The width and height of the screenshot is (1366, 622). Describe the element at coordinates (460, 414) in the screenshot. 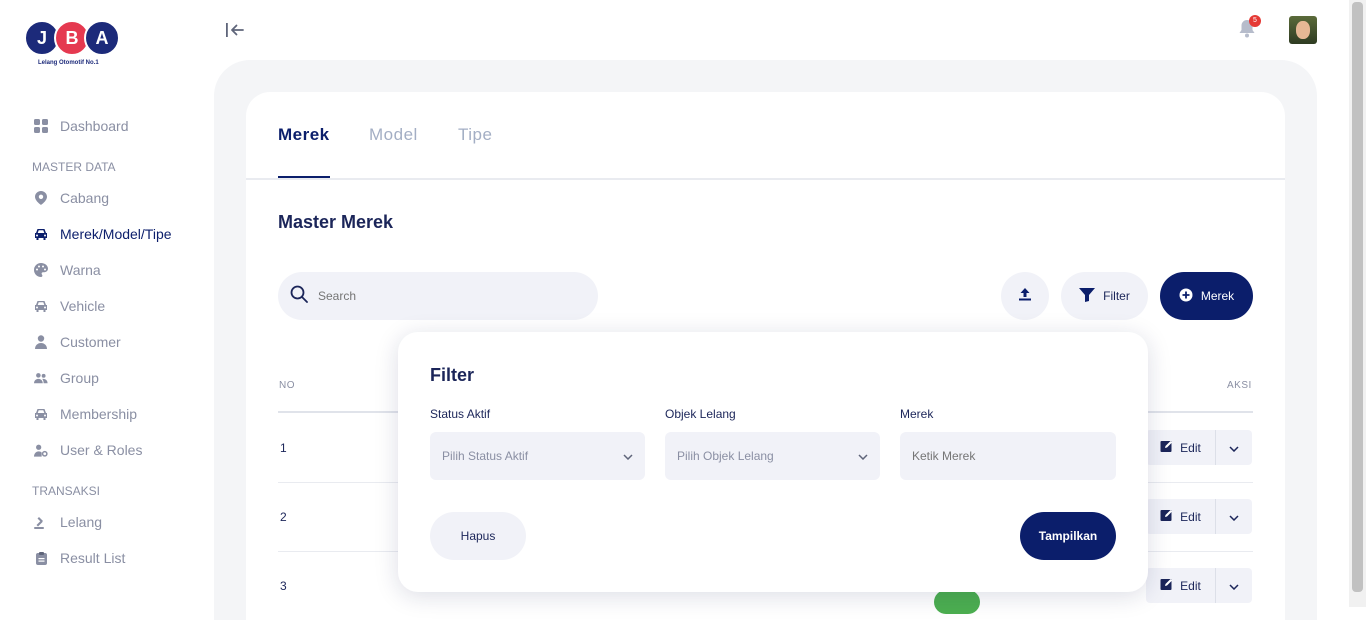

I see `status-aktif-label: Status Aktif` at that location.